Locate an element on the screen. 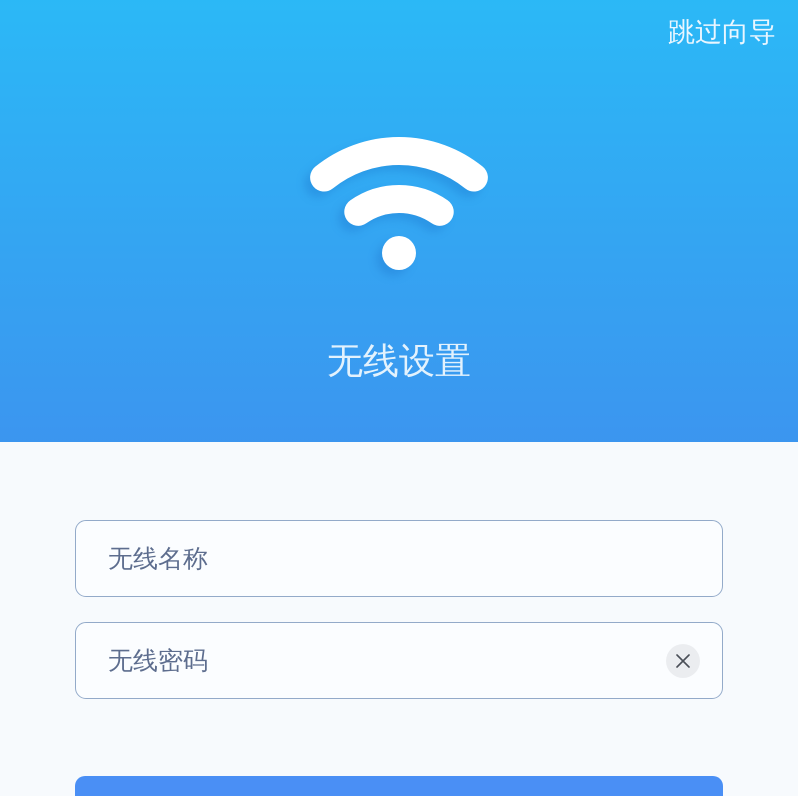 The width and height of the screenshot is (798, 796). page-title: 无线设置 is located at coordinates (399, 362).